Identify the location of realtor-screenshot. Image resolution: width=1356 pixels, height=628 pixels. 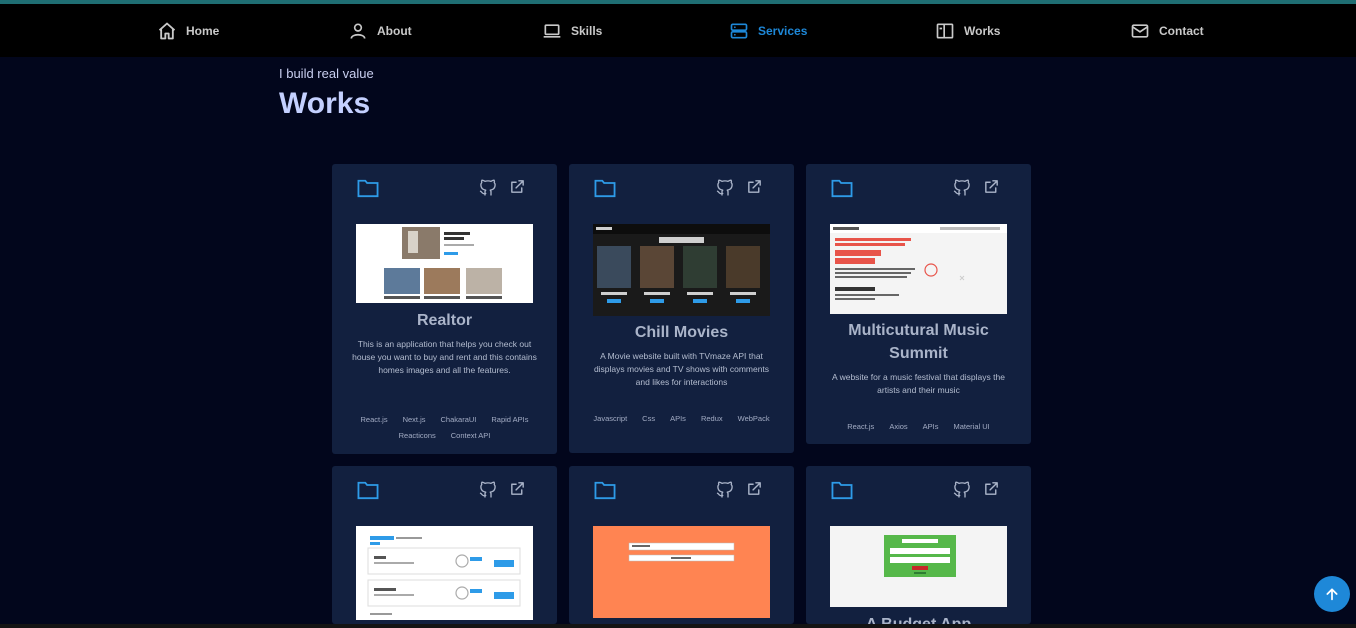
(444, 263).